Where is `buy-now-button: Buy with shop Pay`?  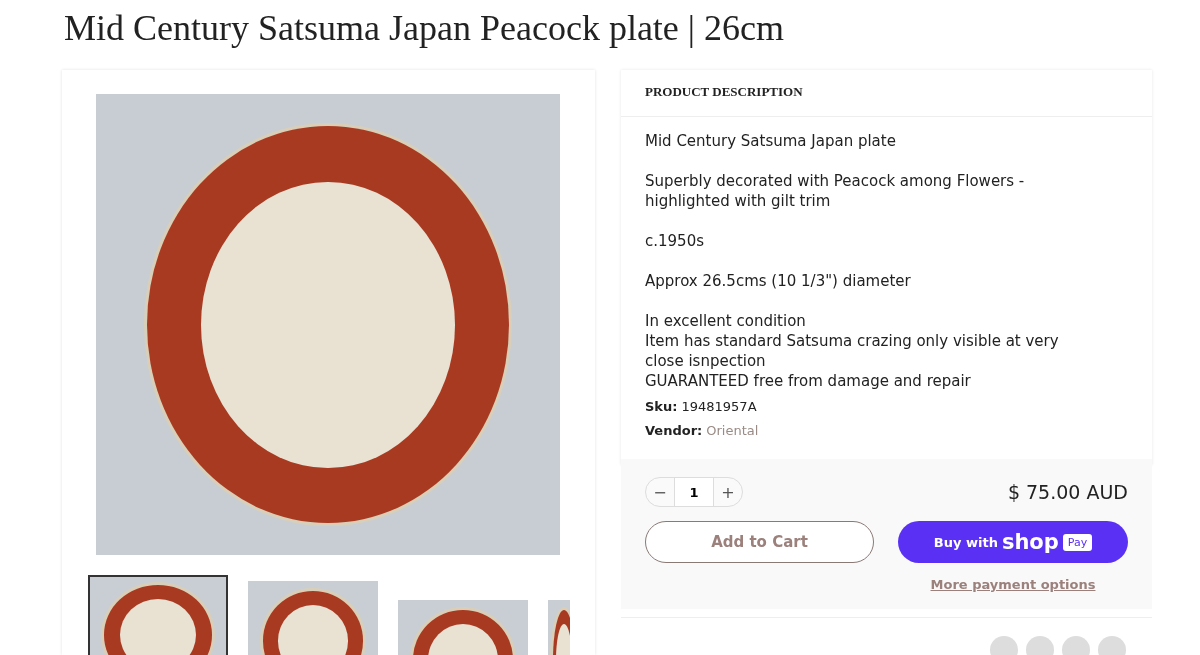 buy-now-button: Buy with shop Pay is located at coordinates (1013, 542).